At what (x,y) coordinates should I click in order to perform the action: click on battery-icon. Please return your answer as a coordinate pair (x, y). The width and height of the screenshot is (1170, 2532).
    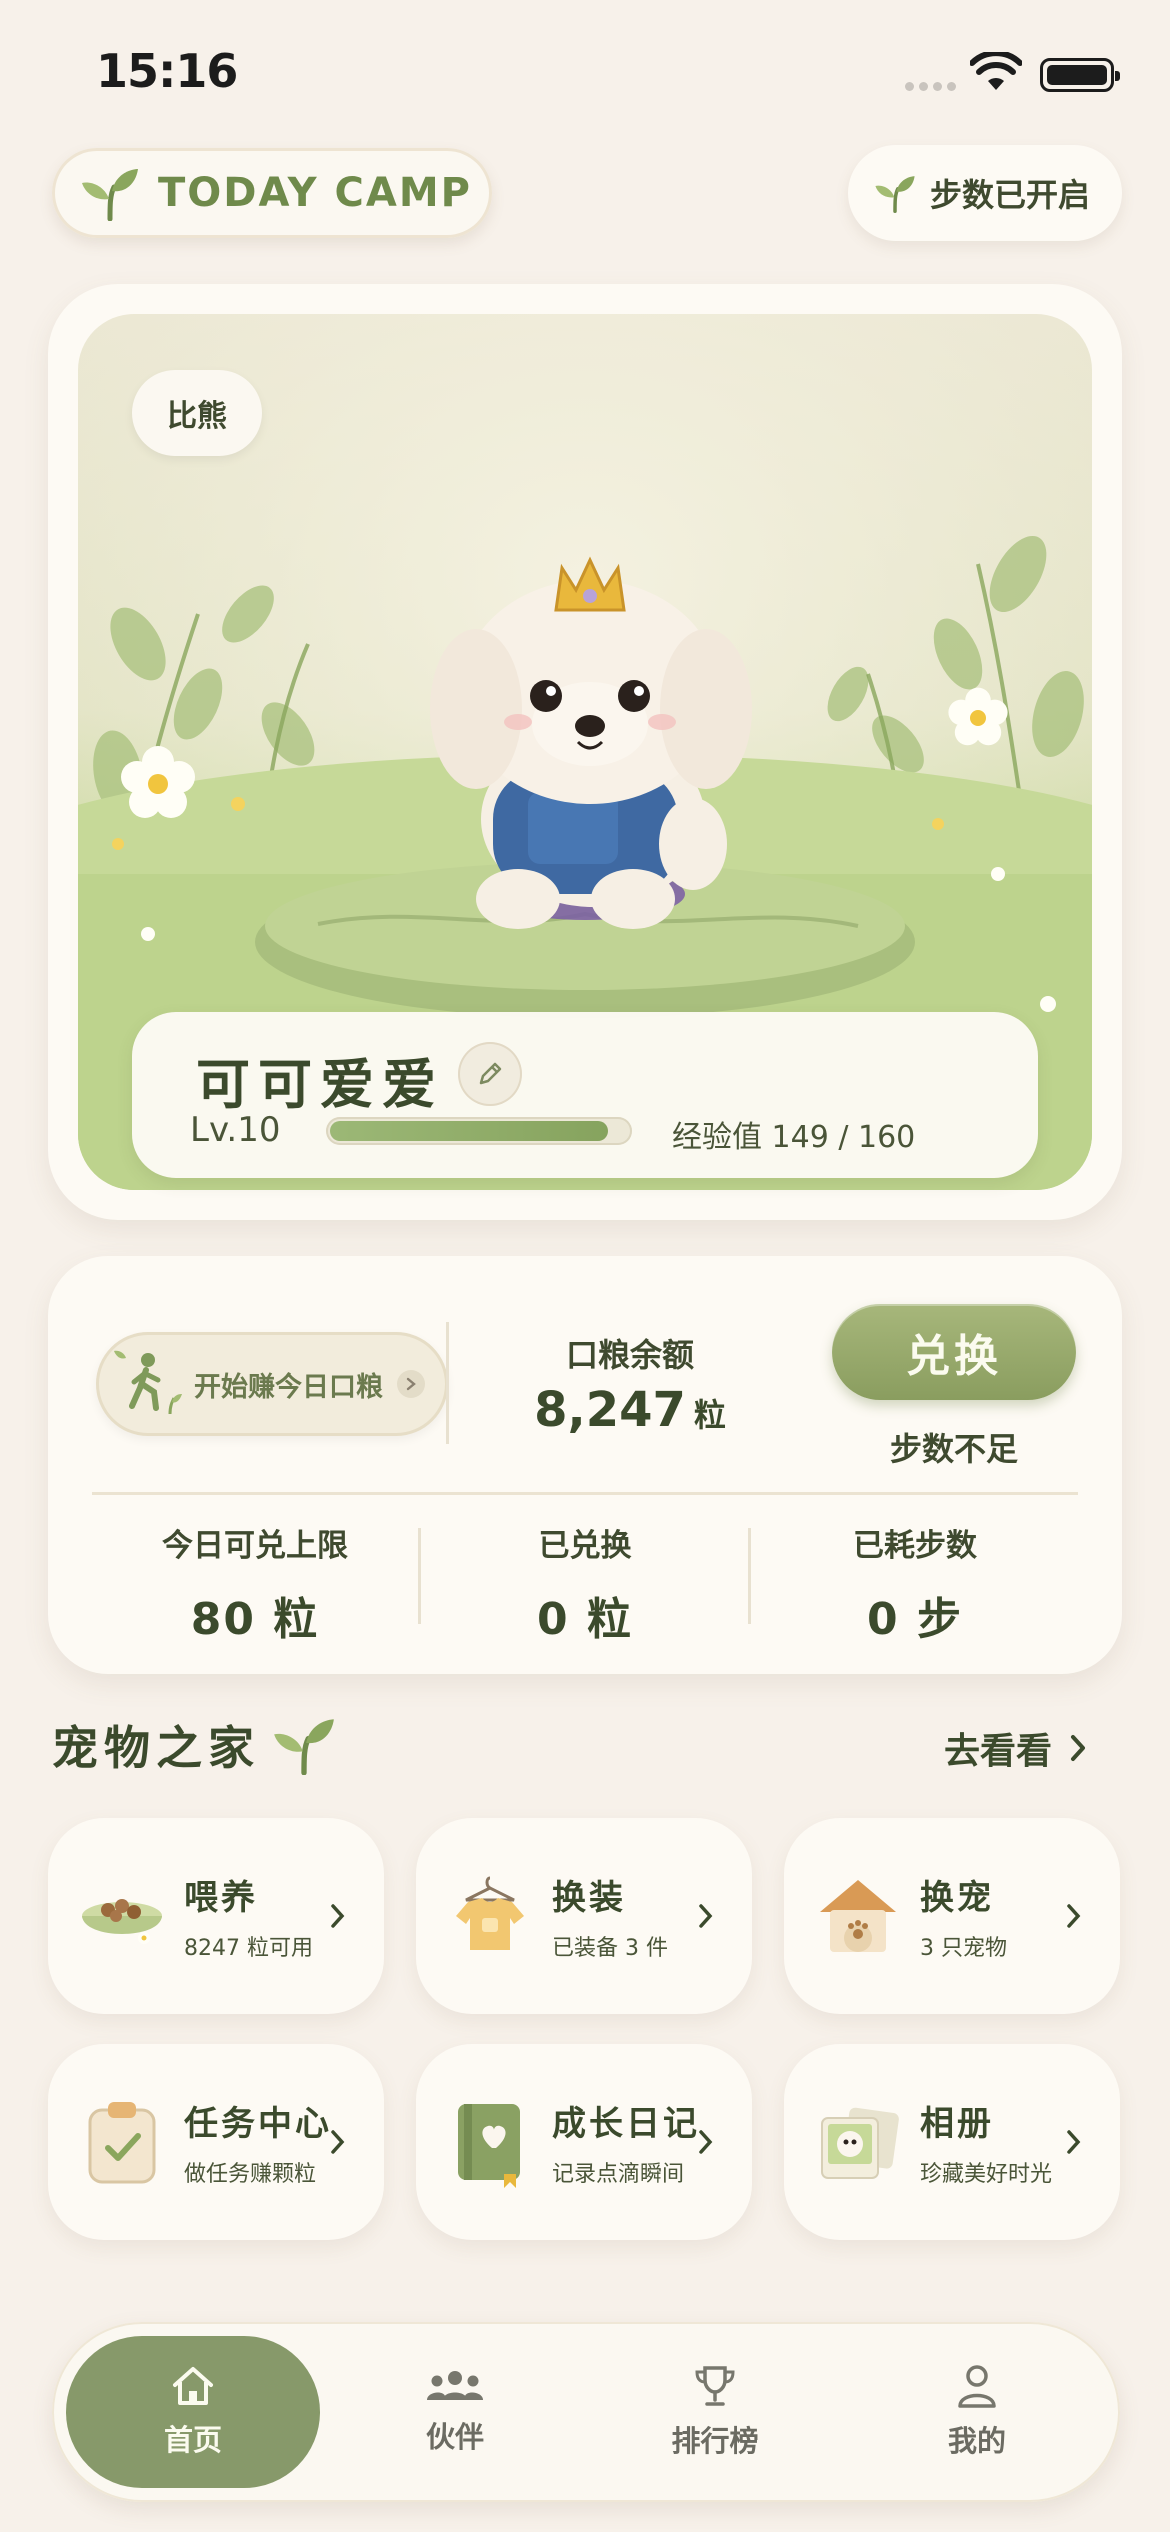
    Looking at the image, I should click on (1080, 75).